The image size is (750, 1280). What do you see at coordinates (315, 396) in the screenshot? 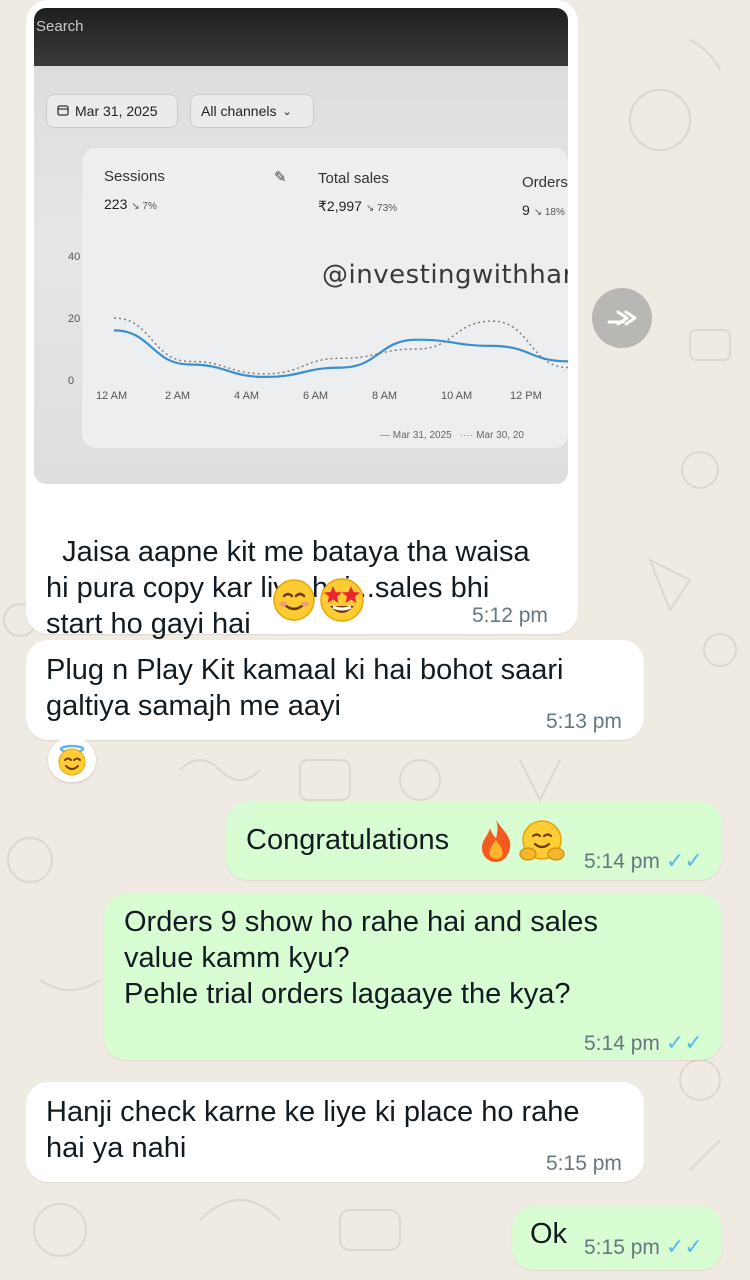
I see `x-tick-label: 6 AM` at bounding box center [315, 396].